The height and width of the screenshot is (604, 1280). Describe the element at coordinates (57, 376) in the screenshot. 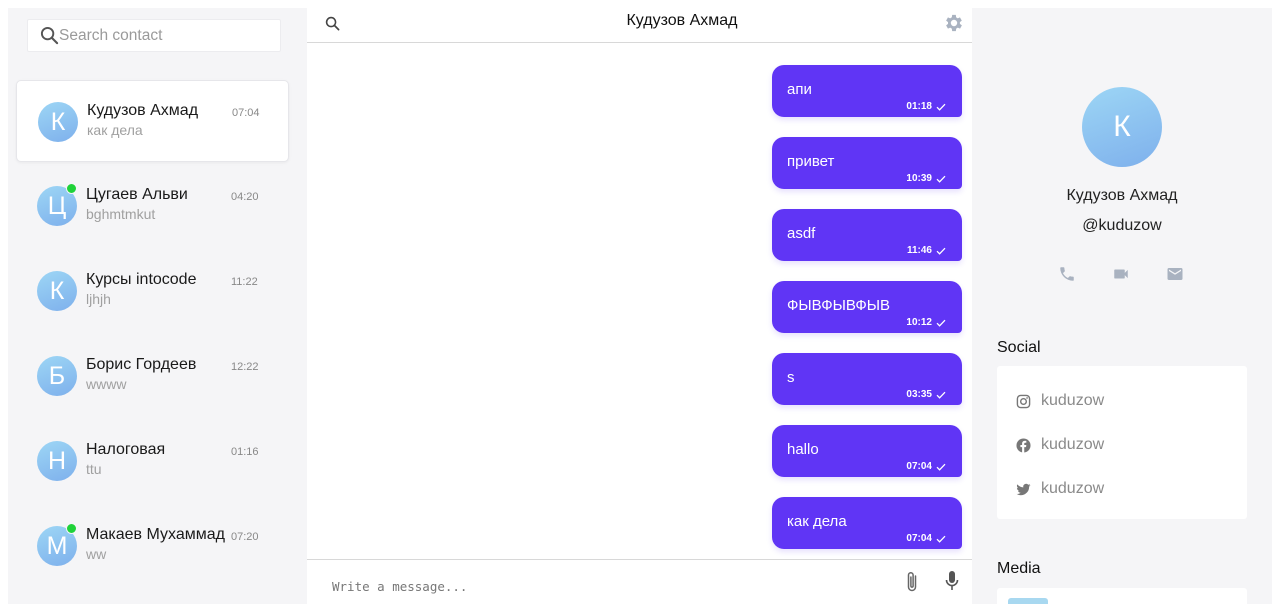

I see `avatar: Б` at that location.